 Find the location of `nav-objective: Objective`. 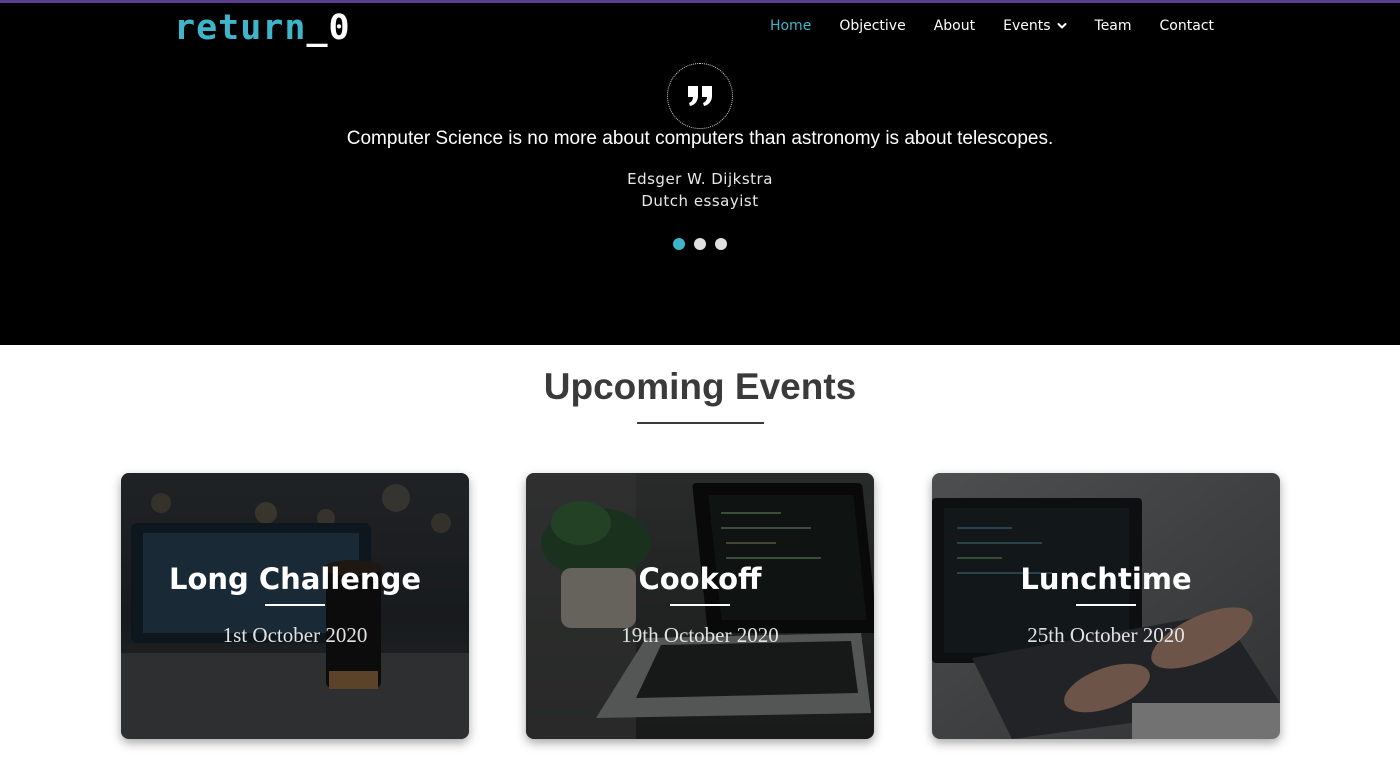

nav-objective: Objective is located at coordinates (872, 26).